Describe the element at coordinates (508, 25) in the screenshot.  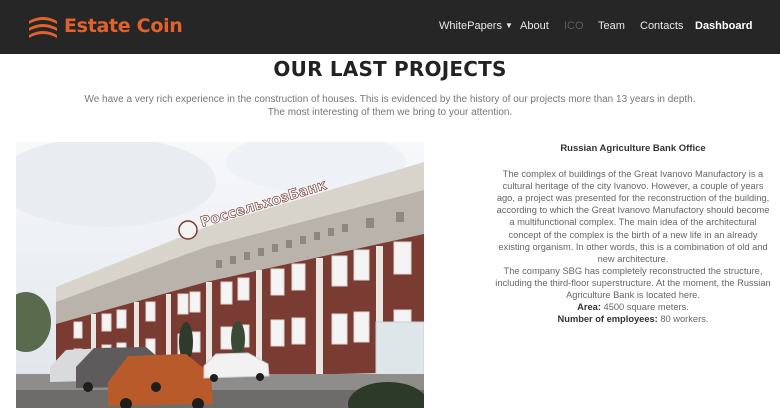
I see `chevron-down-icon: ▼` at that location.